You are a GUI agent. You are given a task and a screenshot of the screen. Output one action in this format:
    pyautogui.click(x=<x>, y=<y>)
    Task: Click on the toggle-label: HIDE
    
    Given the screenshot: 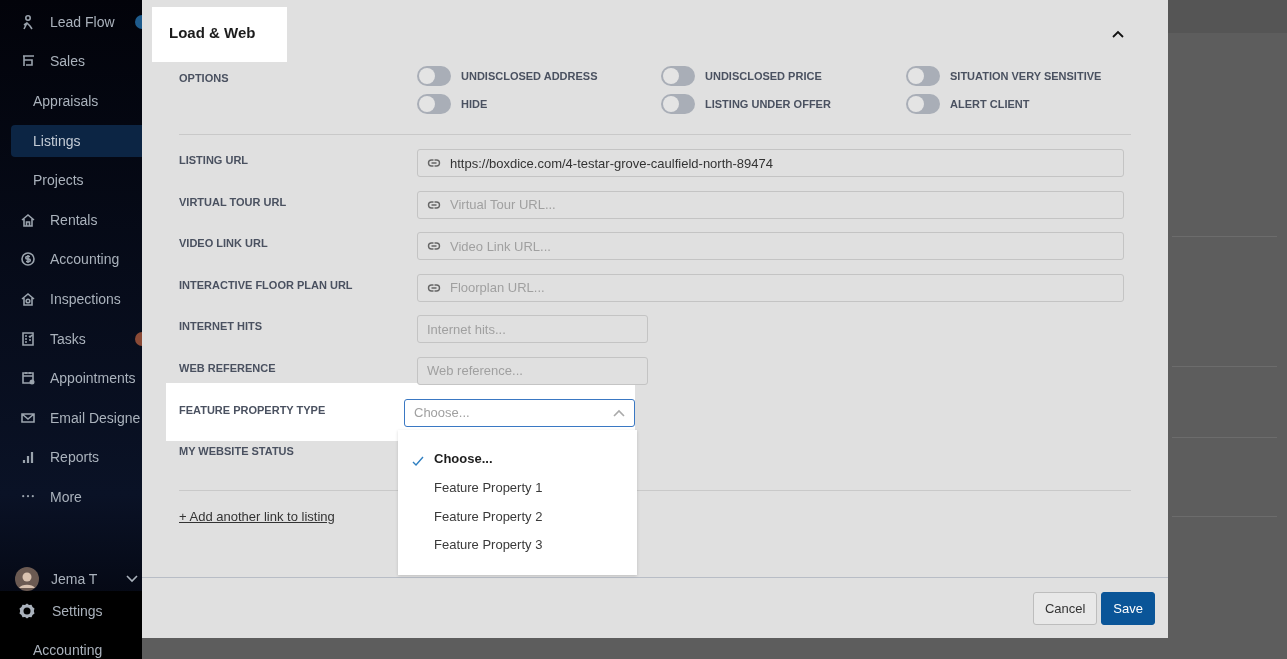 What is the action you would take?
    pyautogui.click(x=474, y=104)
    